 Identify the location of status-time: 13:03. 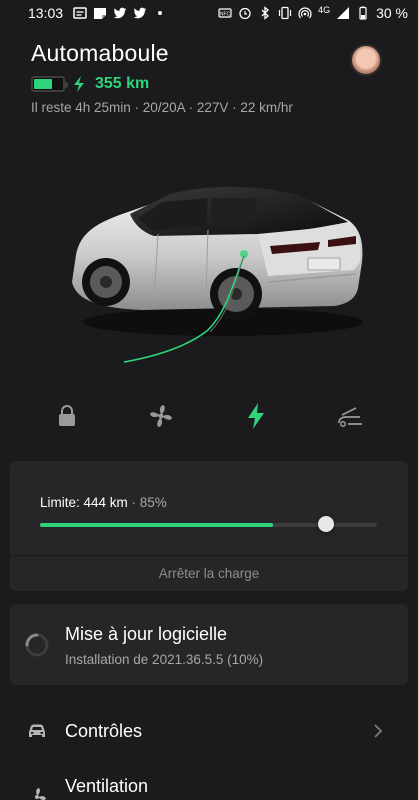
(46, 13).